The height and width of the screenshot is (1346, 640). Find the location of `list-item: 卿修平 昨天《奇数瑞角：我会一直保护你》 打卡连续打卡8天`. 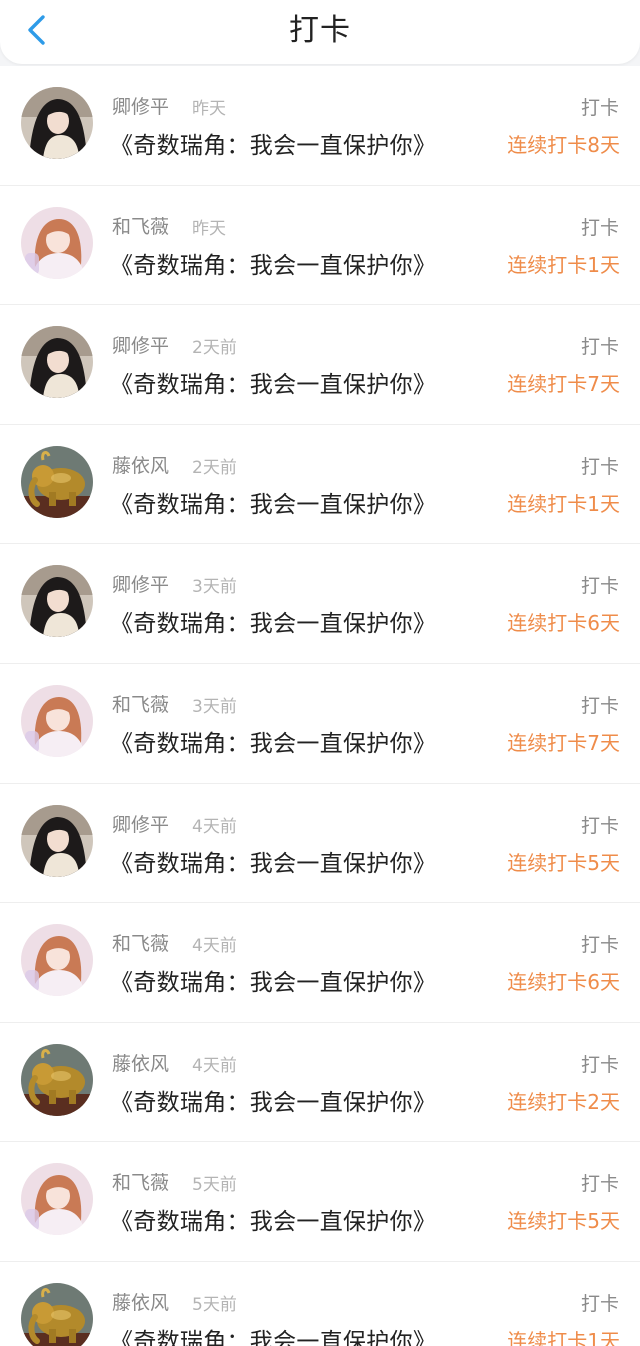

list-item: 卿修平 昨天《奇数瑞角：我会一直保护你》 打卡连续打卡8天 is located at coordinates (320, 126).